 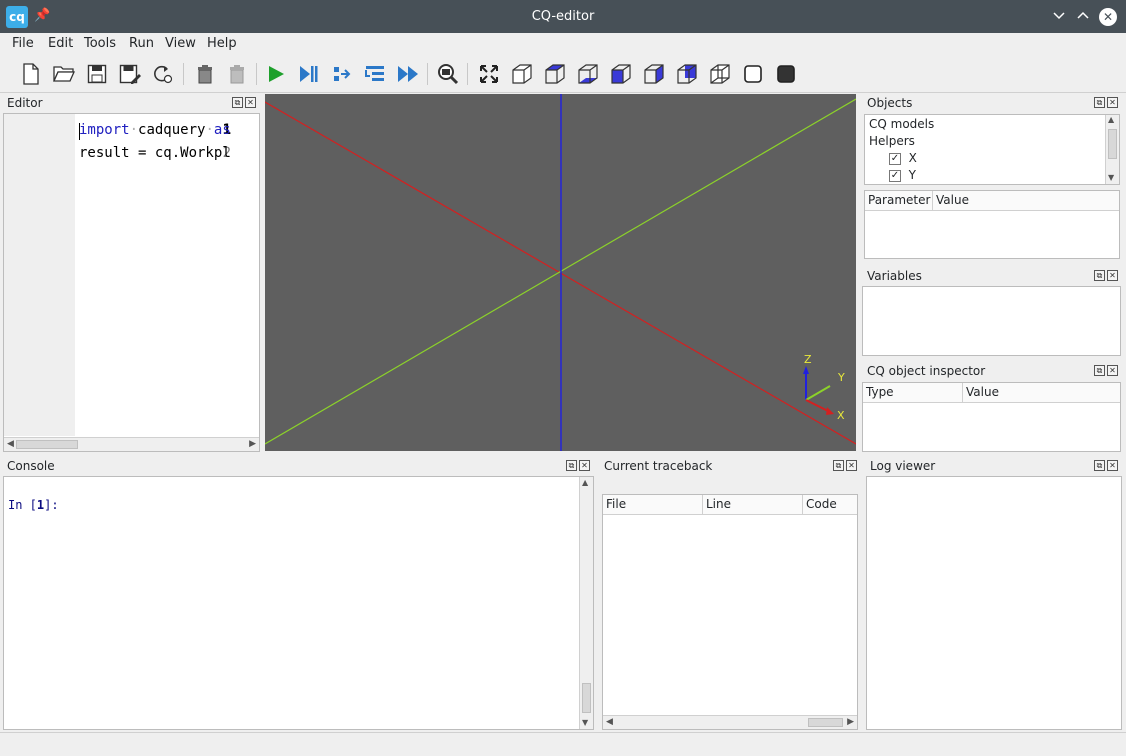 I want to click on menu-edit: Edit, so click(x=60, y=43).